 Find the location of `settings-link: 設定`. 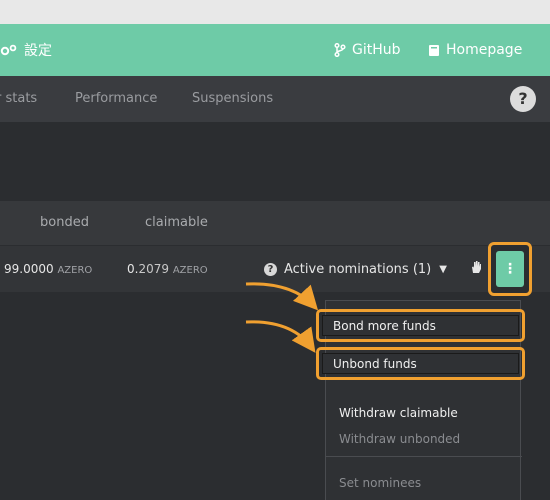

settings-link: 設定 is located at coordinates (26, 50).